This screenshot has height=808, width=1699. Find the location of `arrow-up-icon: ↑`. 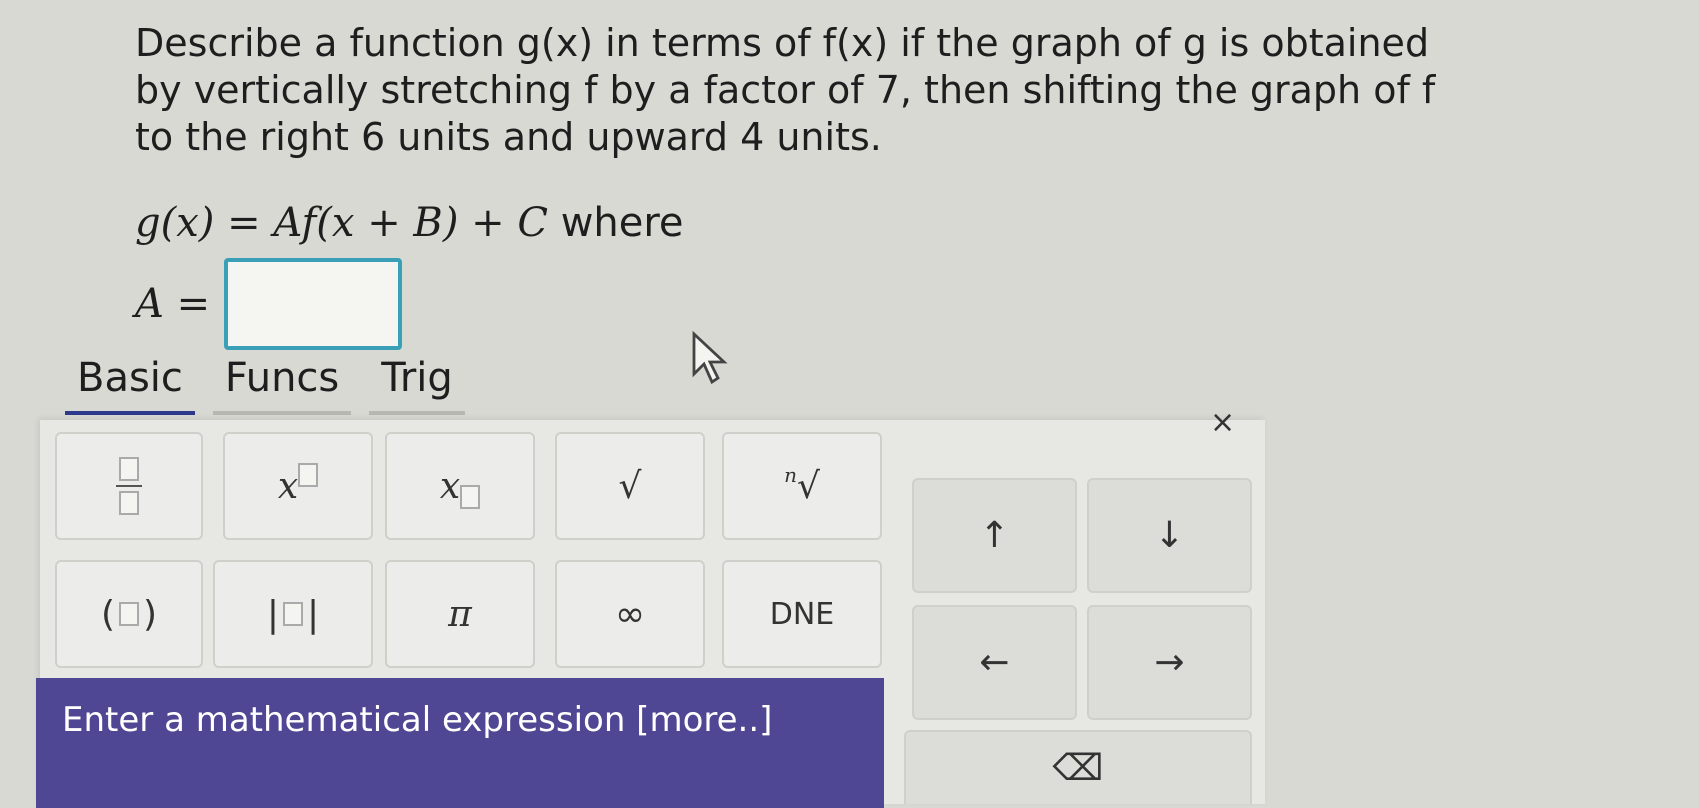

arrow-up-icon: ↑ is located at coordinates (994, 535).